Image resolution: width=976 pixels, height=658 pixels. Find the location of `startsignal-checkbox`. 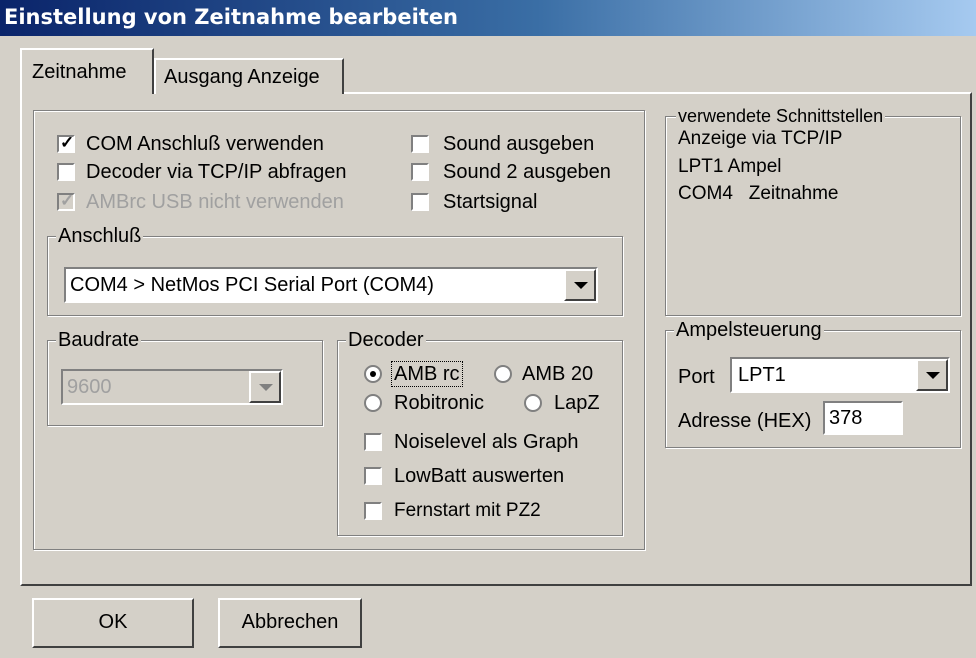

startsignal-checkbox is located at coordinates (420, 202).